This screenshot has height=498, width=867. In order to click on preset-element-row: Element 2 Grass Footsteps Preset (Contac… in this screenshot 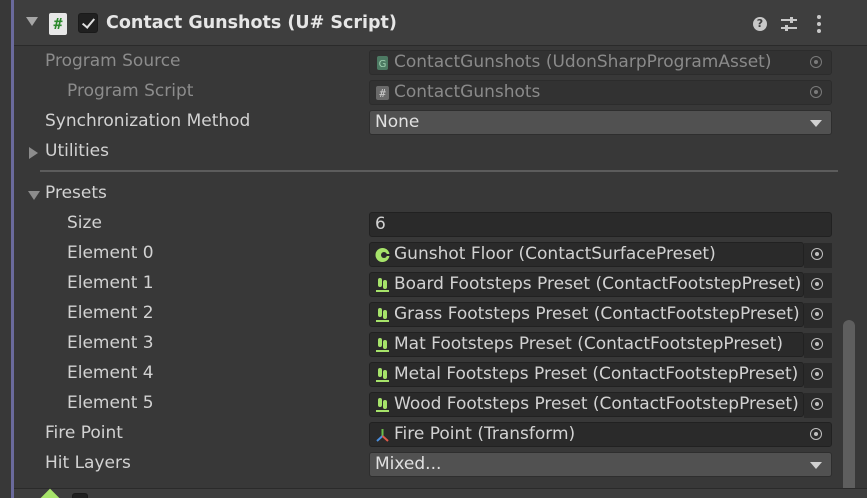, I will do `click(433, 314)`.